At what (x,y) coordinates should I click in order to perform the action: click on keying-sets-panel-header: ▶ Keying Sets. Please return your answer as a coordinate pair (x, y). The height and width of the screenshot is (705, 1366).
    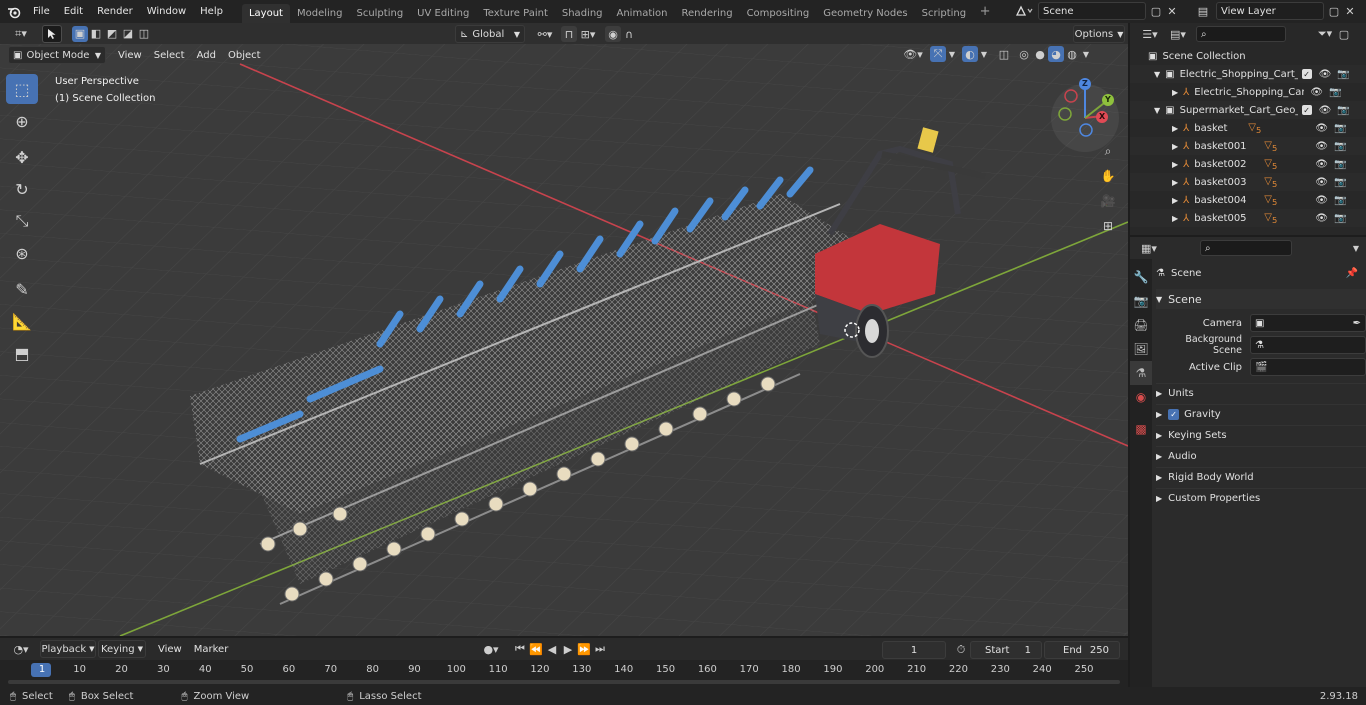
    Looking at the image, I should click on (1261, 435).